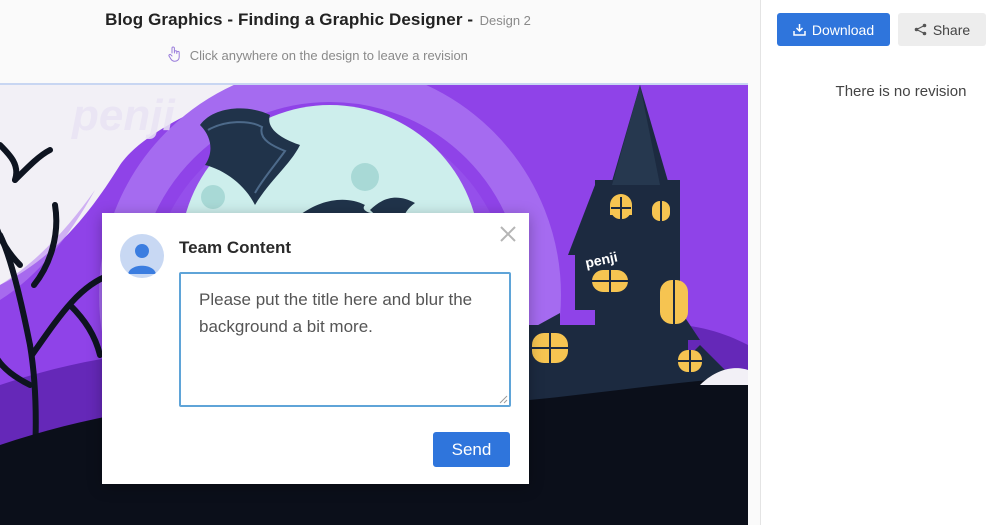 Image resolution: width=1000 pixels, height=525 pixels. I want to click on download-button: Download, so click(833, 29).